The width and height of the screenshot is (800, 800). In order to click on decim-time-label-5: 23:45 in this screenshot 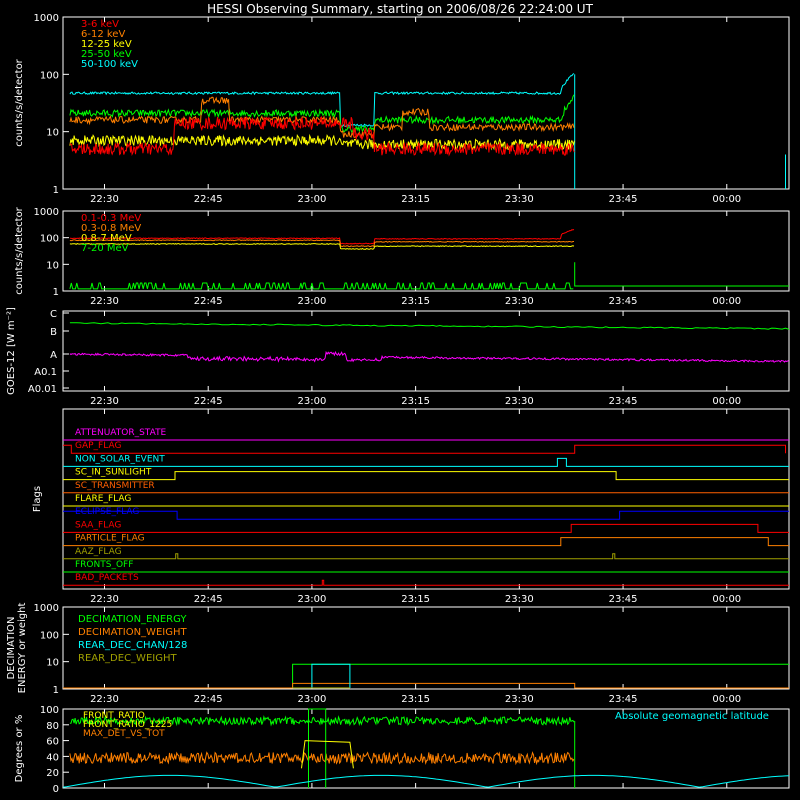, I will do `click(623, 699)`.